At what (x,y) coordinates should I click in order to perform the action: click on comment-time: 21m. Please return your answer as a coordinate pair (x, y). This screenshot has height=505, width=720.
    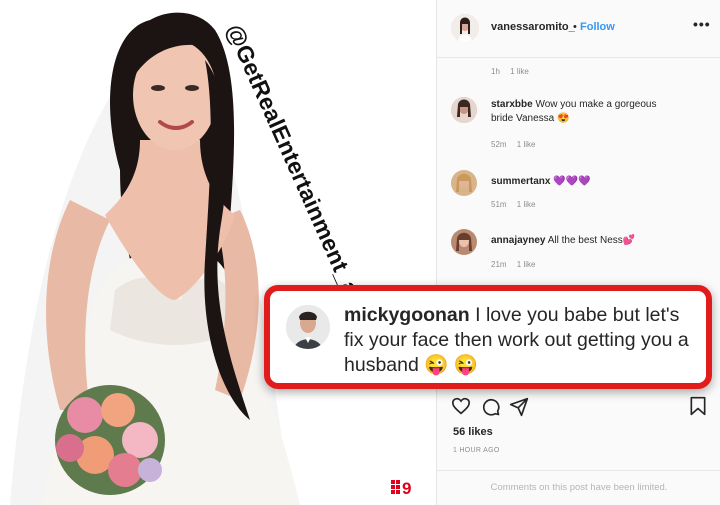
    Looking at the image, I should click on (499, 264).